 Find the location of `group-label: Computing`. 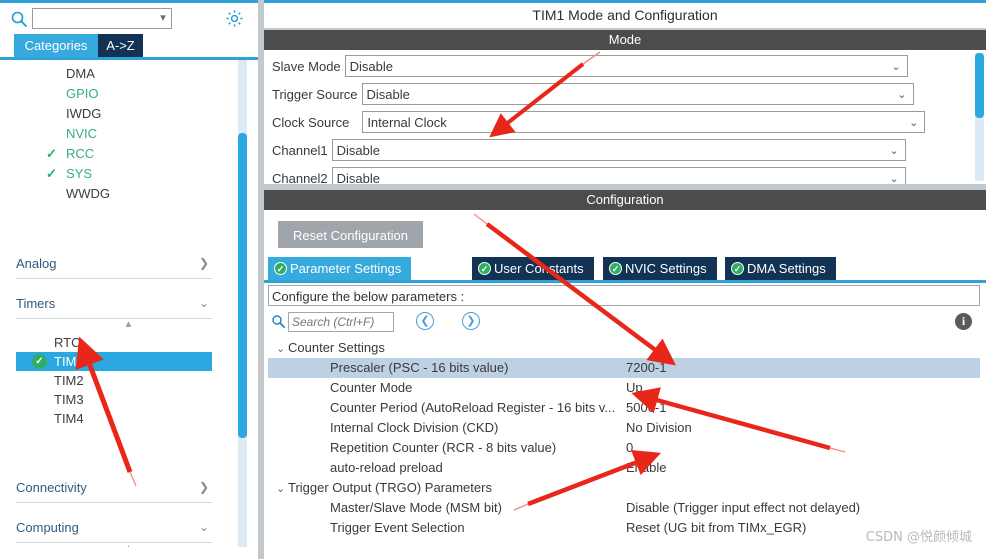

group-label: Computing is located at coordinates (47, 527).